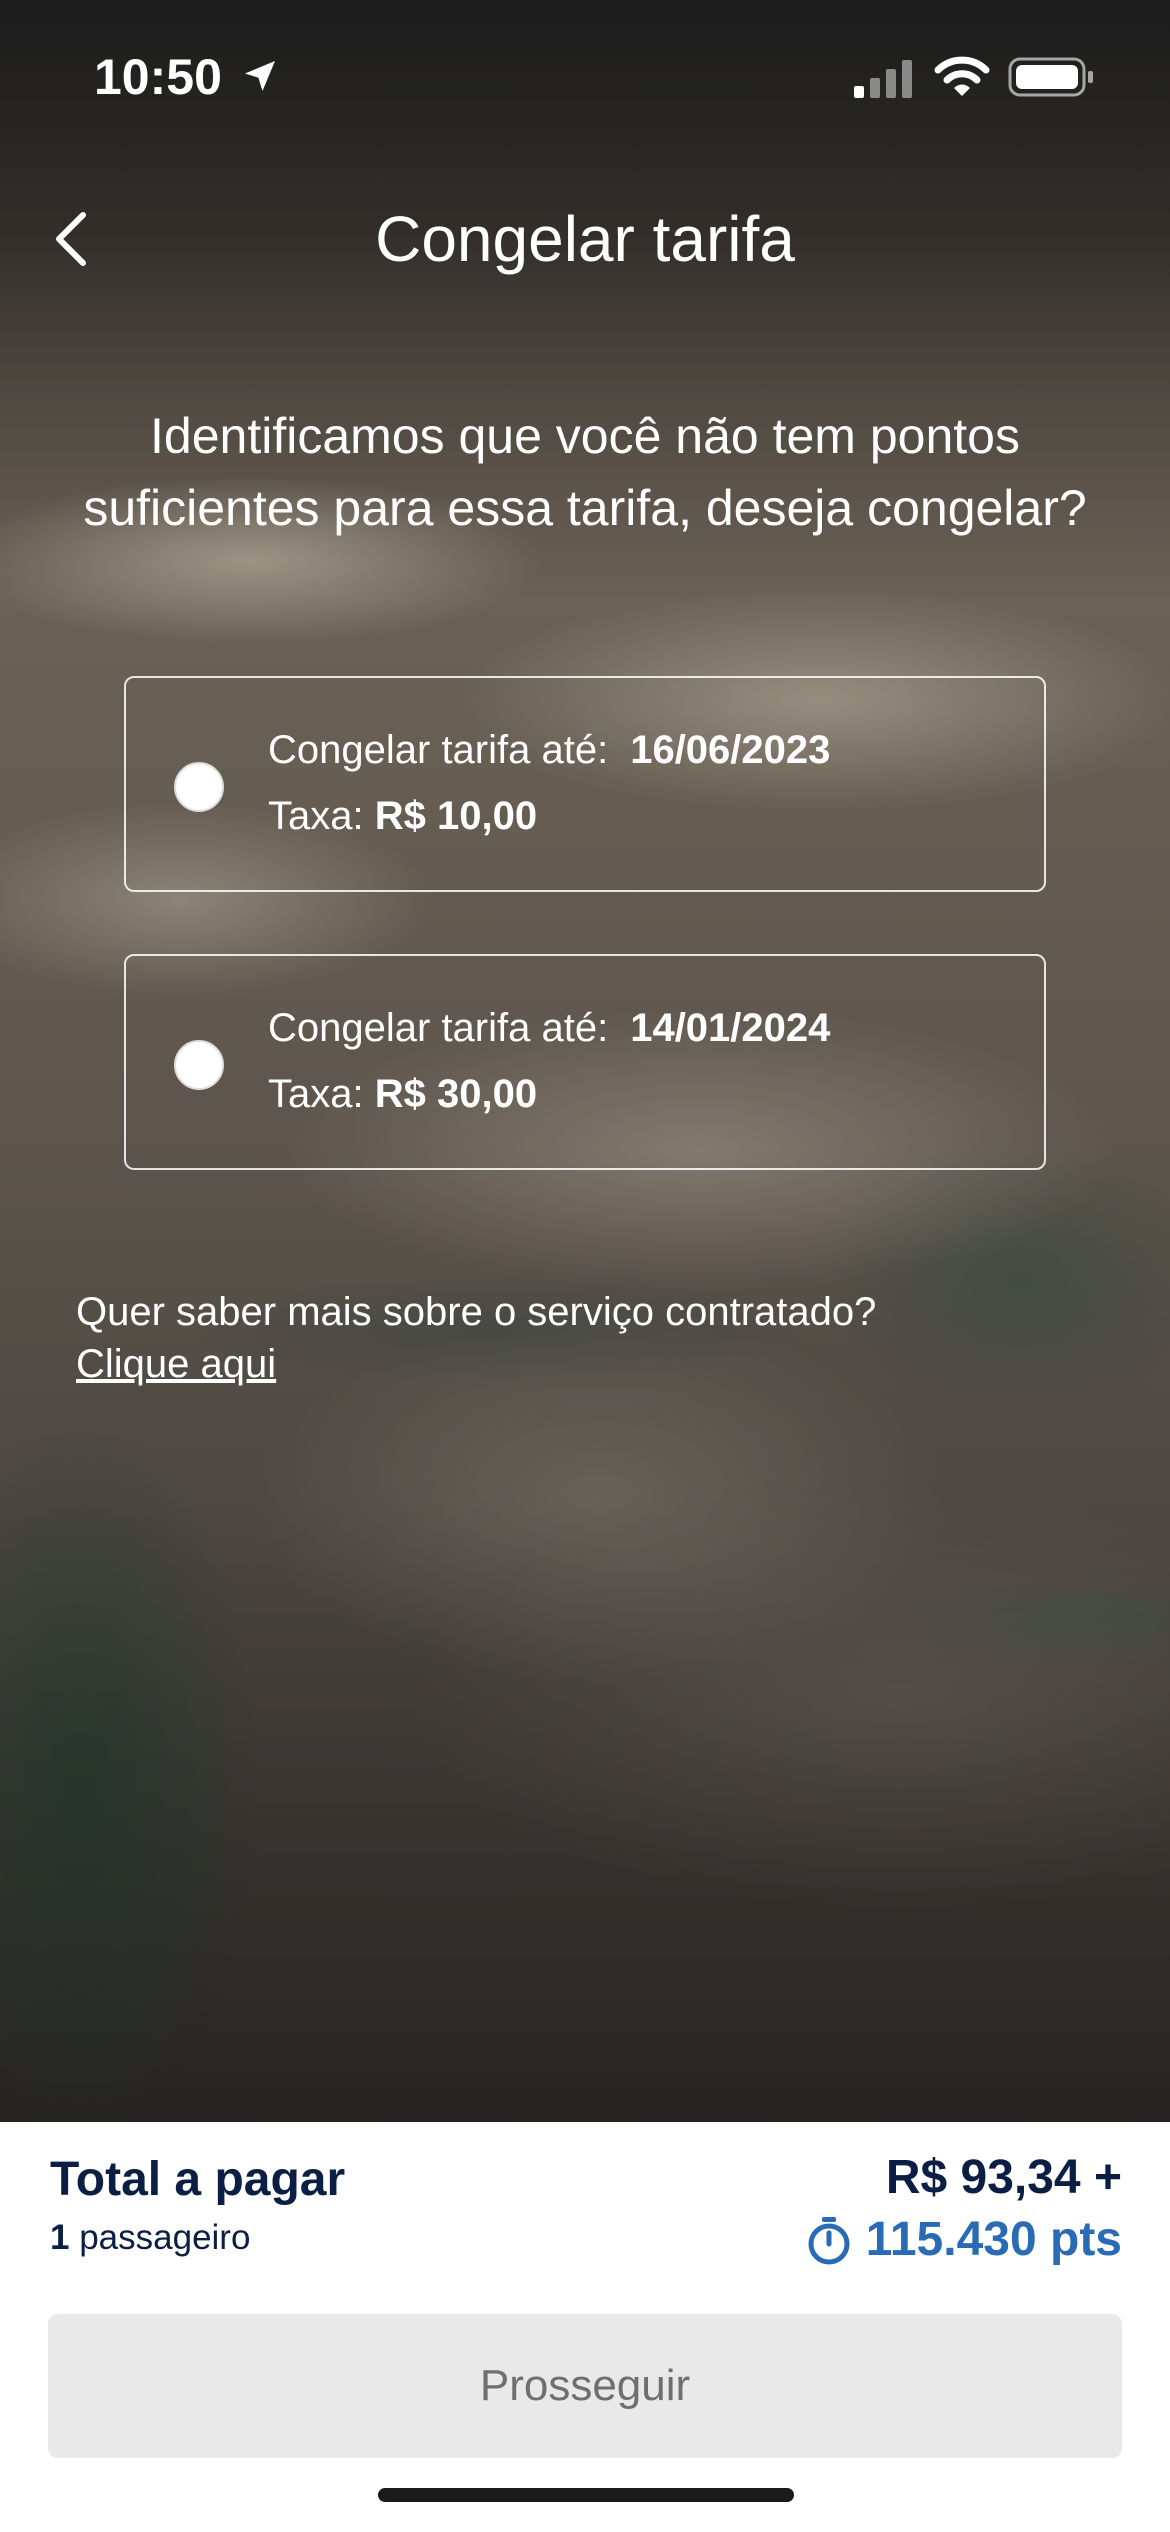 Image resolution: width=1170 pixels, height=2532 pixels. Describe the element at coordinates (585, 75) in the screenshot. I see `status-bar: 10:50` at that location.